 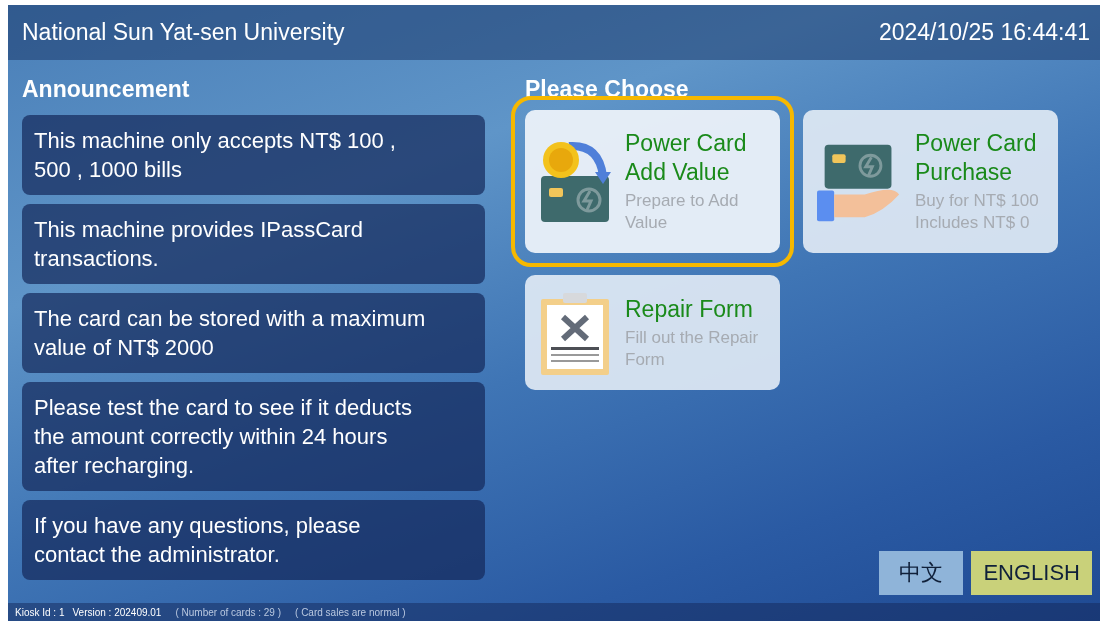 What do you see at coordinates (692, 348) in the screenshot?
I see `option-subtitle: Fill out the Repair Form` at bounding box center [692, 348].